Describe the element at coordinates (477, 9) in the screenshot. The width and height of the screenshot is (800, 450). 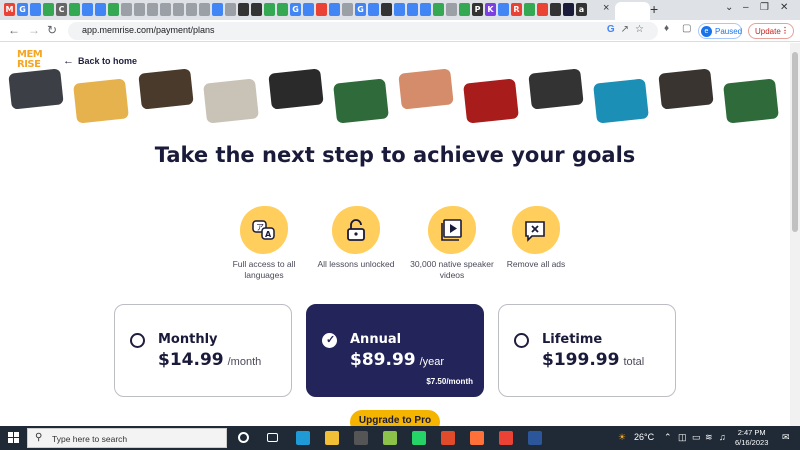
I see `browser-tab: P` at that location.